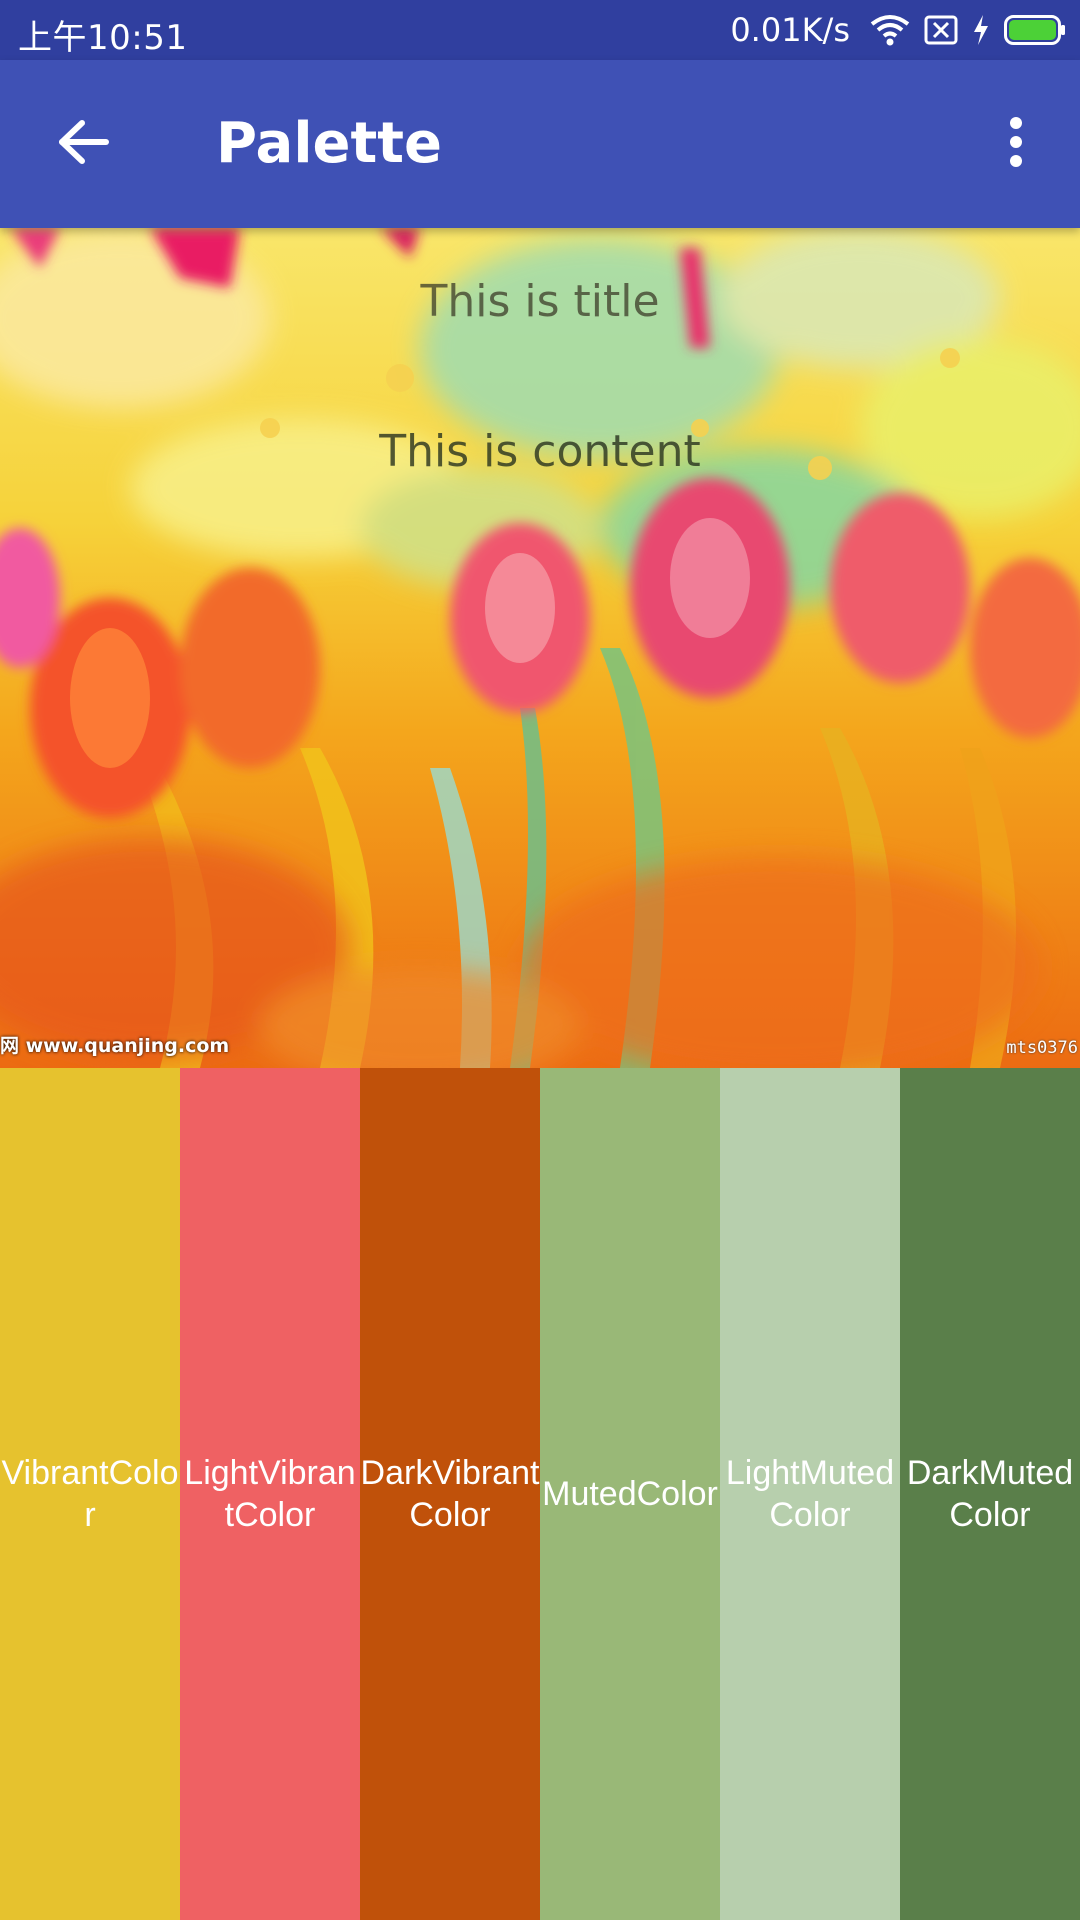 The width and height of the screenshot is (1080, 1920). I want to click on swatch-vibrant: VibrantColor, so click(90, 1494).